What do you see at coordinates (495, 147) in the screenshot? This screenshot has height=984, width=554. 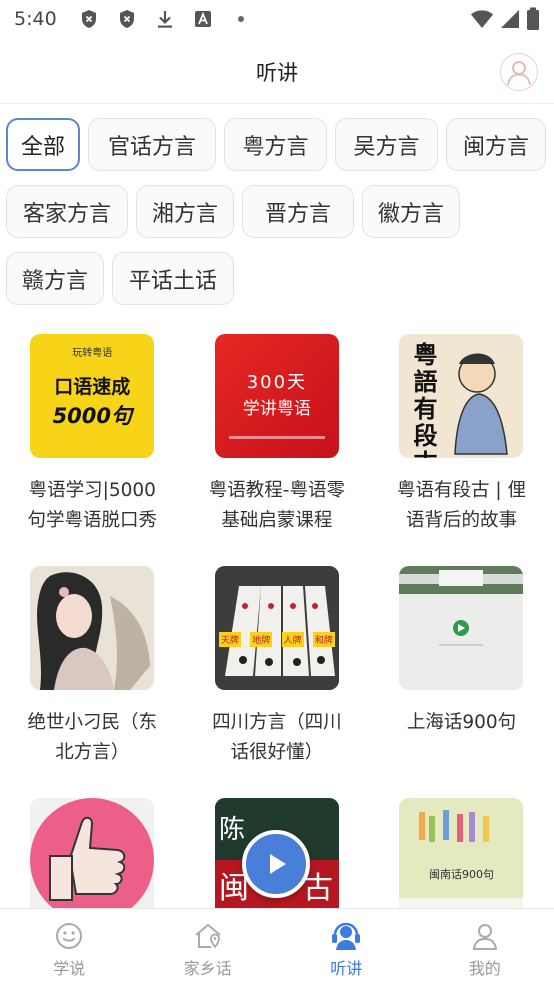 I see `chip-label: 闽方言` at bounding box center [495, 147].